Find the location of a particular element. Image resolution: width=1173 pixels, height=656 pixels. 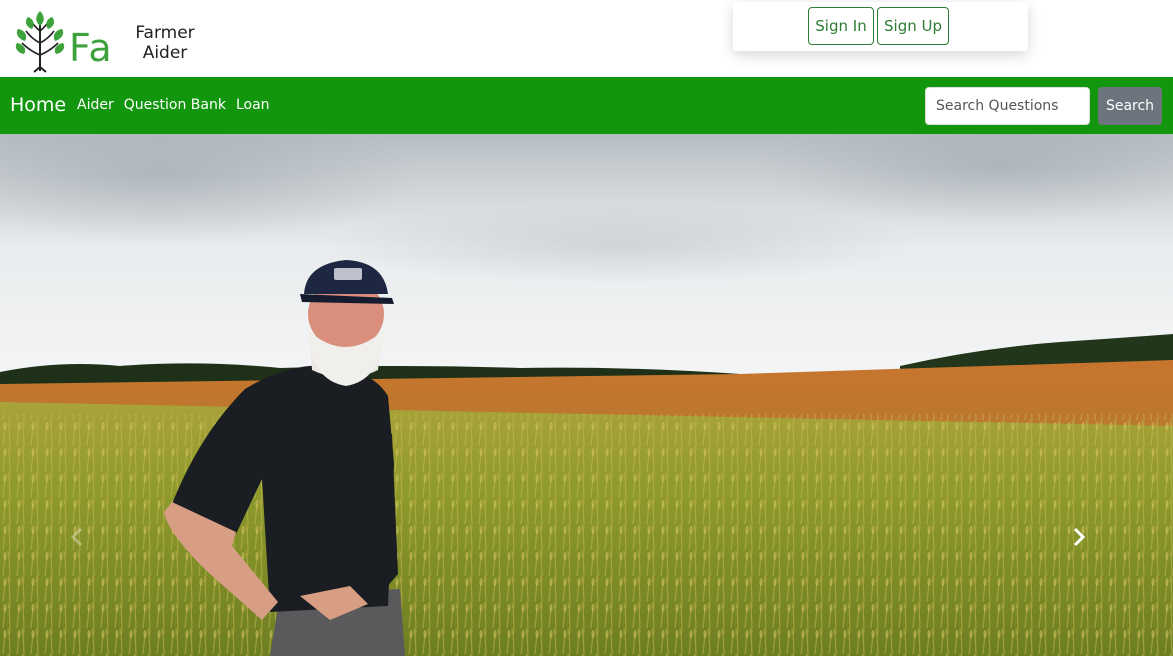

wheat-tree-icon is located at coordinates (40, 42).